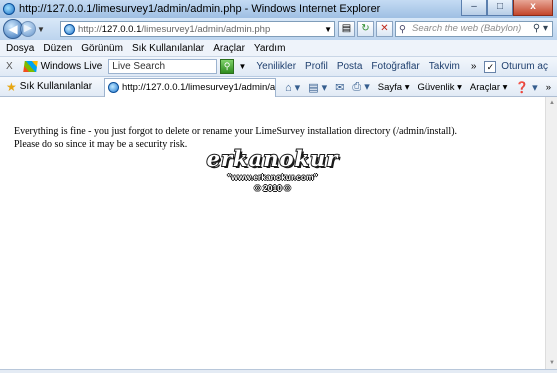  Describe the element at coordinates (316, 66) in the screenshot. I see `link-profile: Profil` at that location.